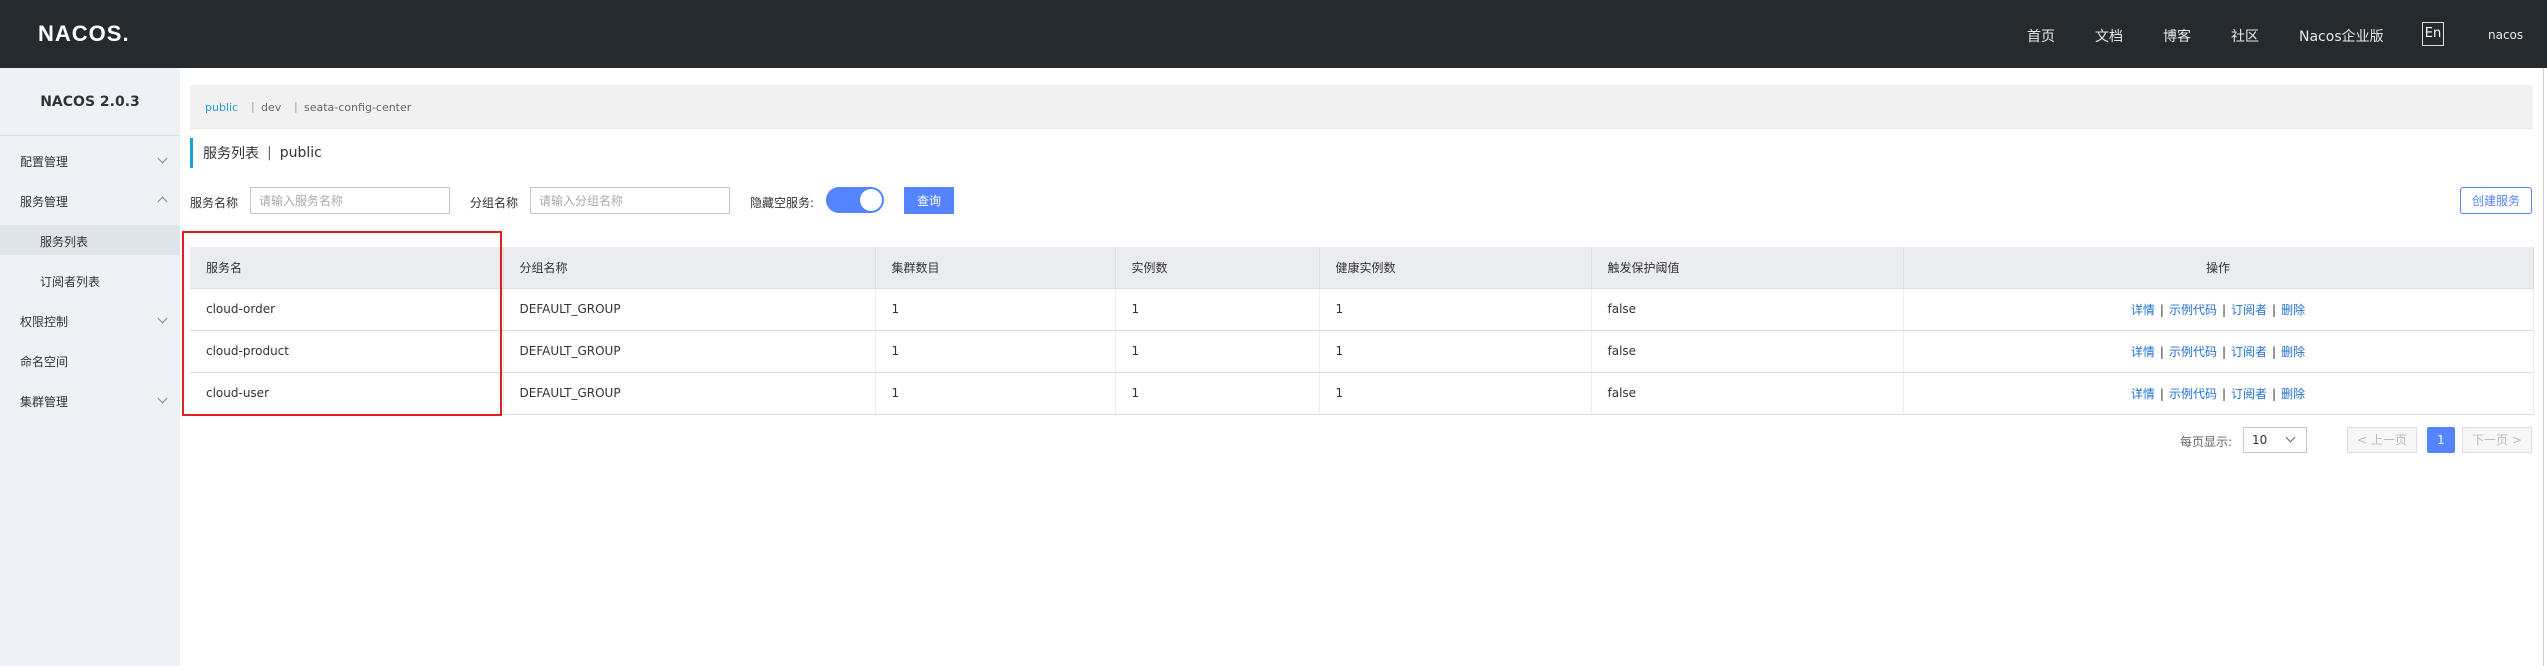 Image resolution: width=2547 pixels, height=666 pixels. Describe the element at coordinates (630, 200) in the screenshot. I see `group-name-input` at that location.